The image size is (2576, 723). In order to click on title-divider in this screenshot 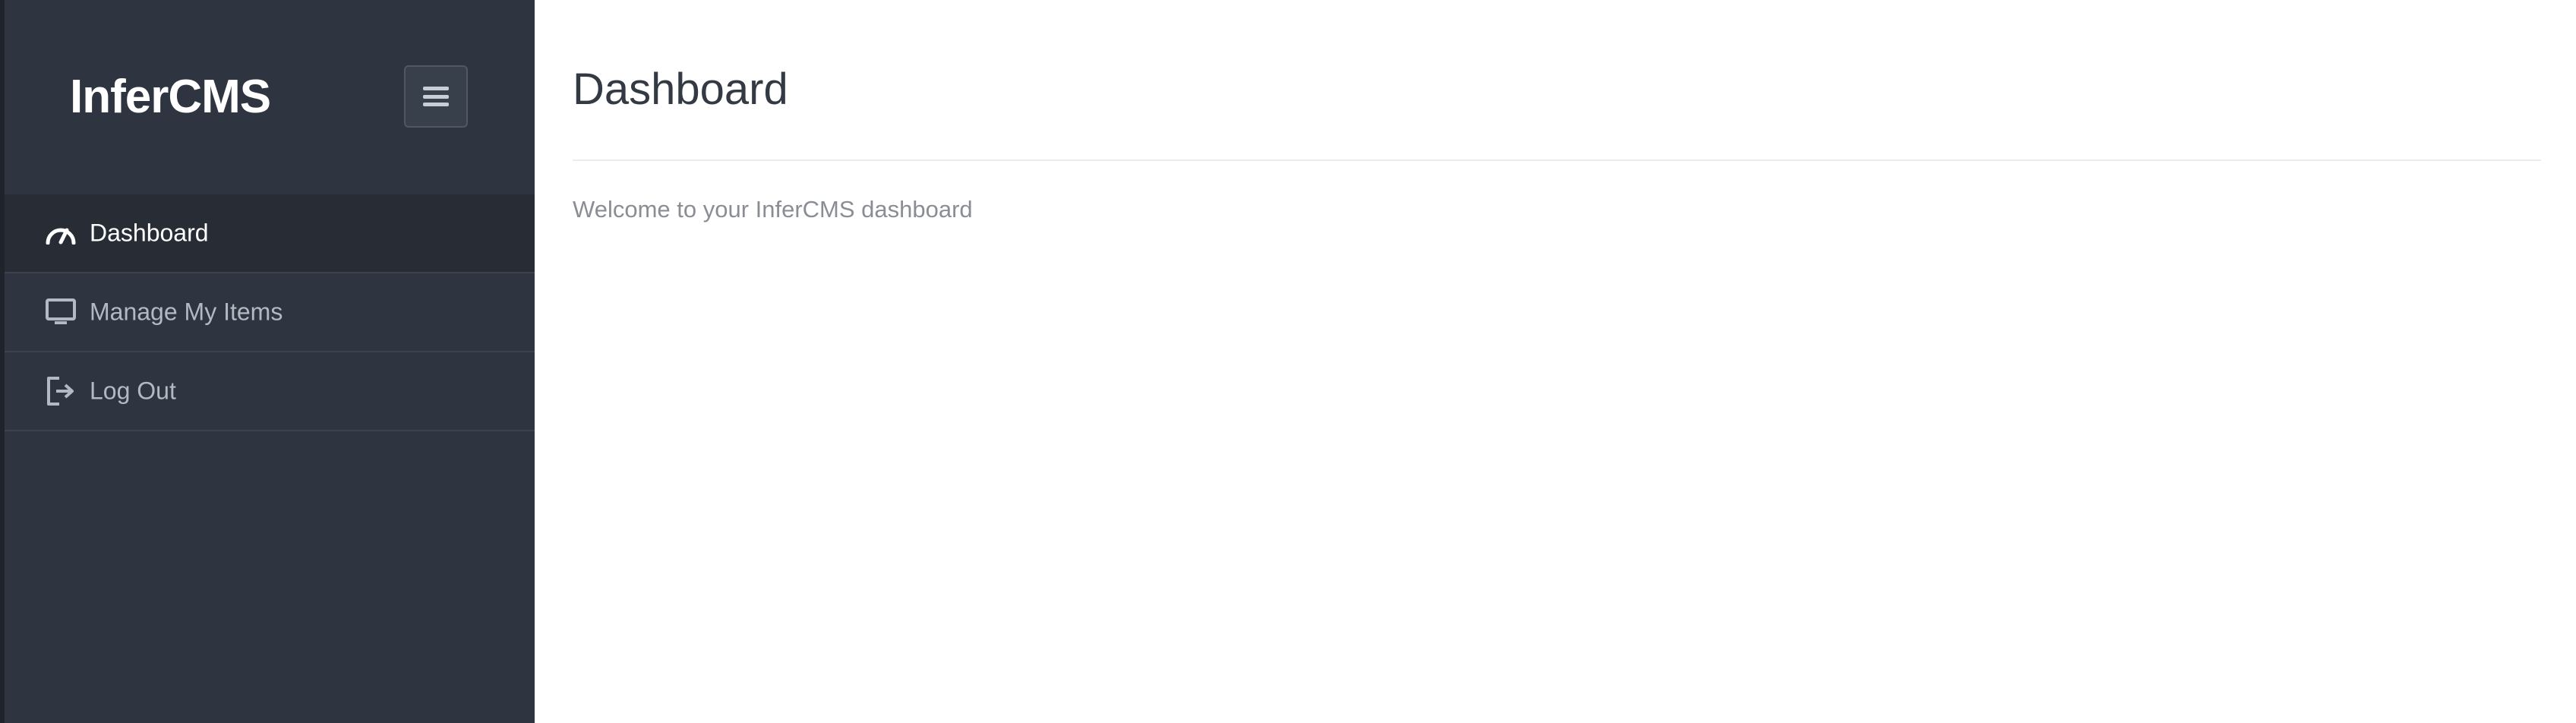, I will do `click(1557, 160)`.